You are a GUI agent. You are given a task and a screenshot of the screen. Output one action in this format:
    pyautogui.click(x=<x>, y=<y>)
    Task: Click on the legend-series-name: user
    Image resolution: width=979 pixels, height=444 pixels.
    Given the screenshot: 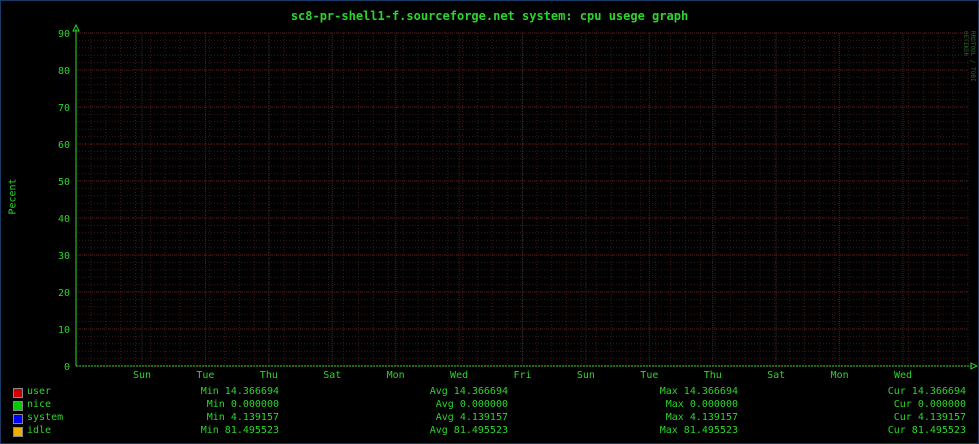 What is the action you would take?
    pyautogui.click(x=39, y=391)
    